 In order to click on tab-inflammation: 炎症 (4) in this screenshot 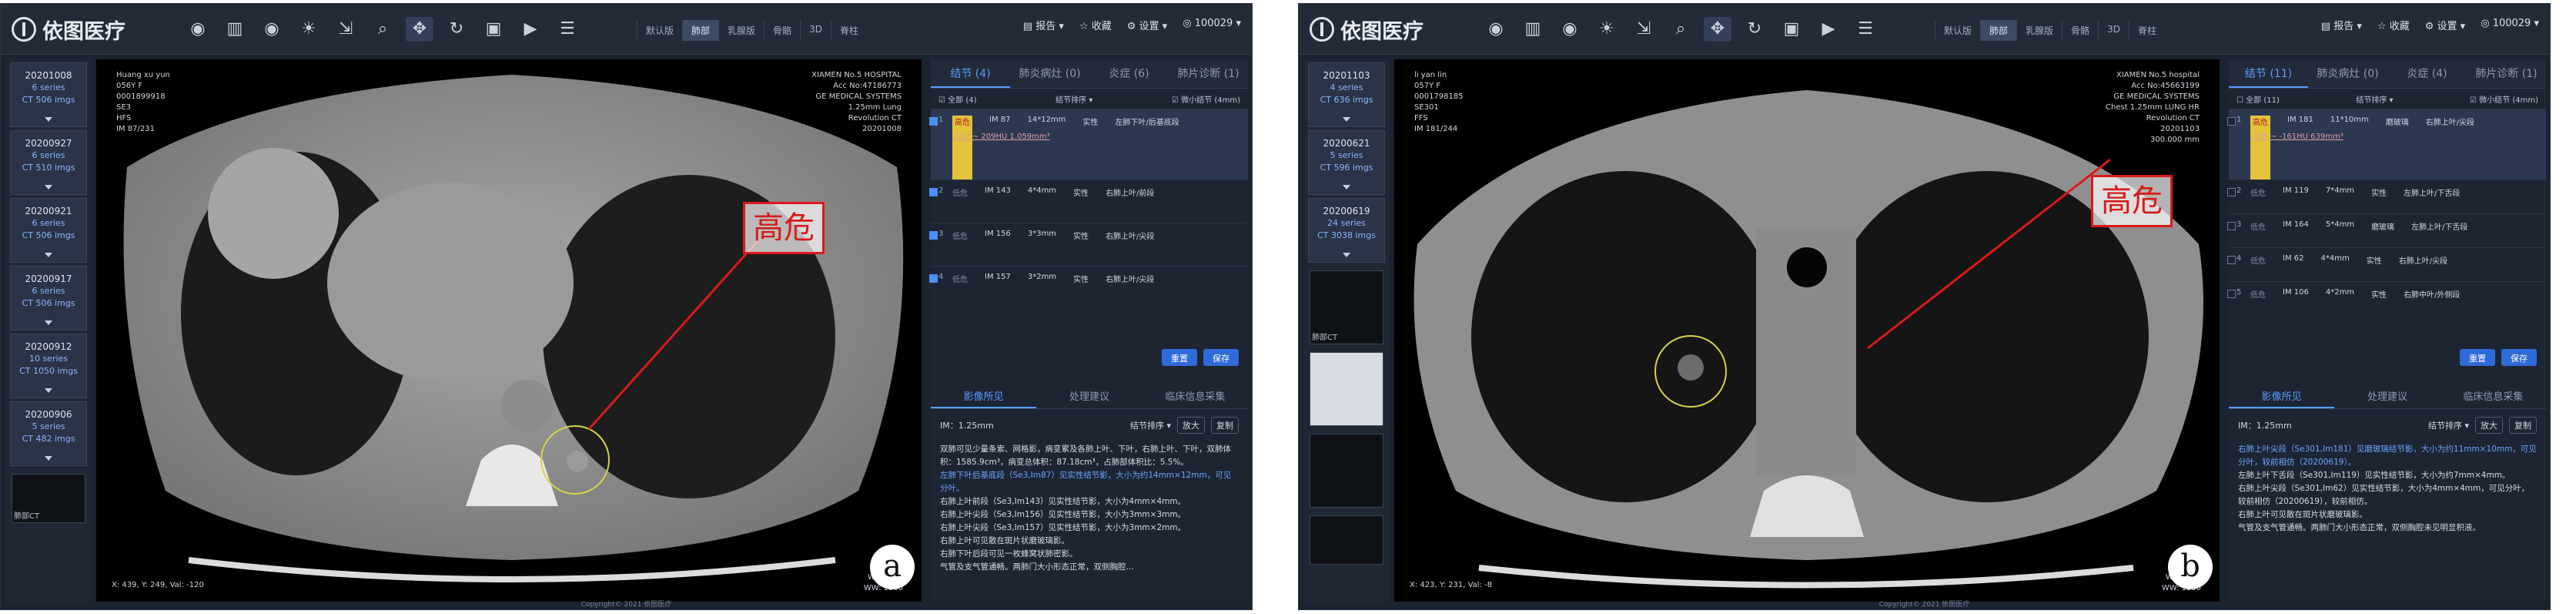, I will do `click(2427, 73)`.